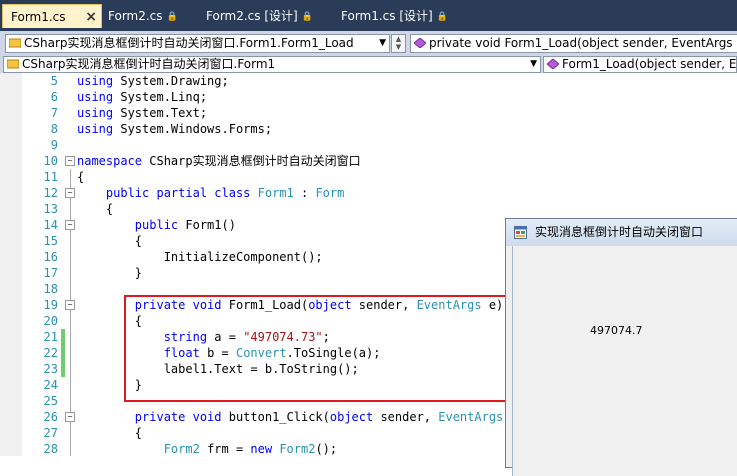 The image size is (737, 476). I want to click on line-number: 22, so click(50, 353).